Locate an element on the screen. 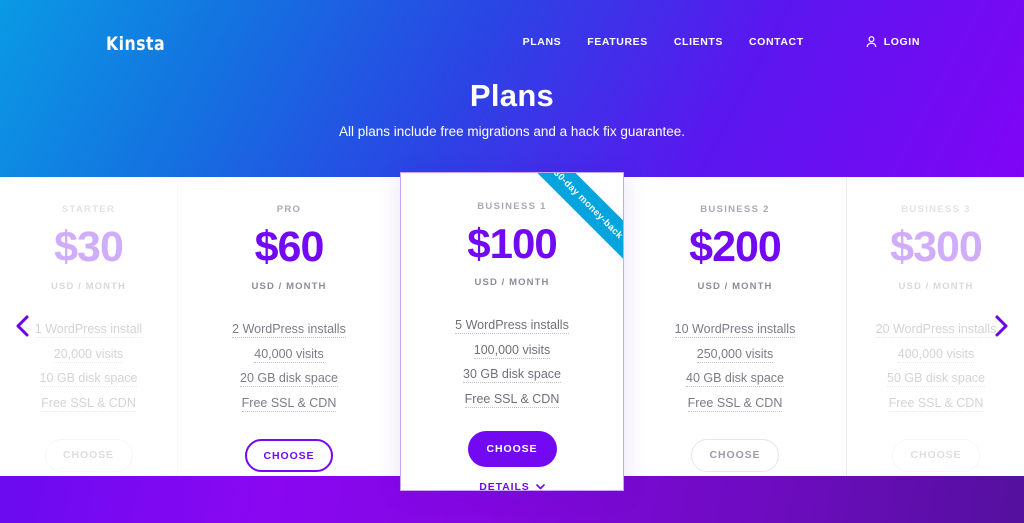  nav-item-contact: CONTACT is located at coordinates (776, 42).